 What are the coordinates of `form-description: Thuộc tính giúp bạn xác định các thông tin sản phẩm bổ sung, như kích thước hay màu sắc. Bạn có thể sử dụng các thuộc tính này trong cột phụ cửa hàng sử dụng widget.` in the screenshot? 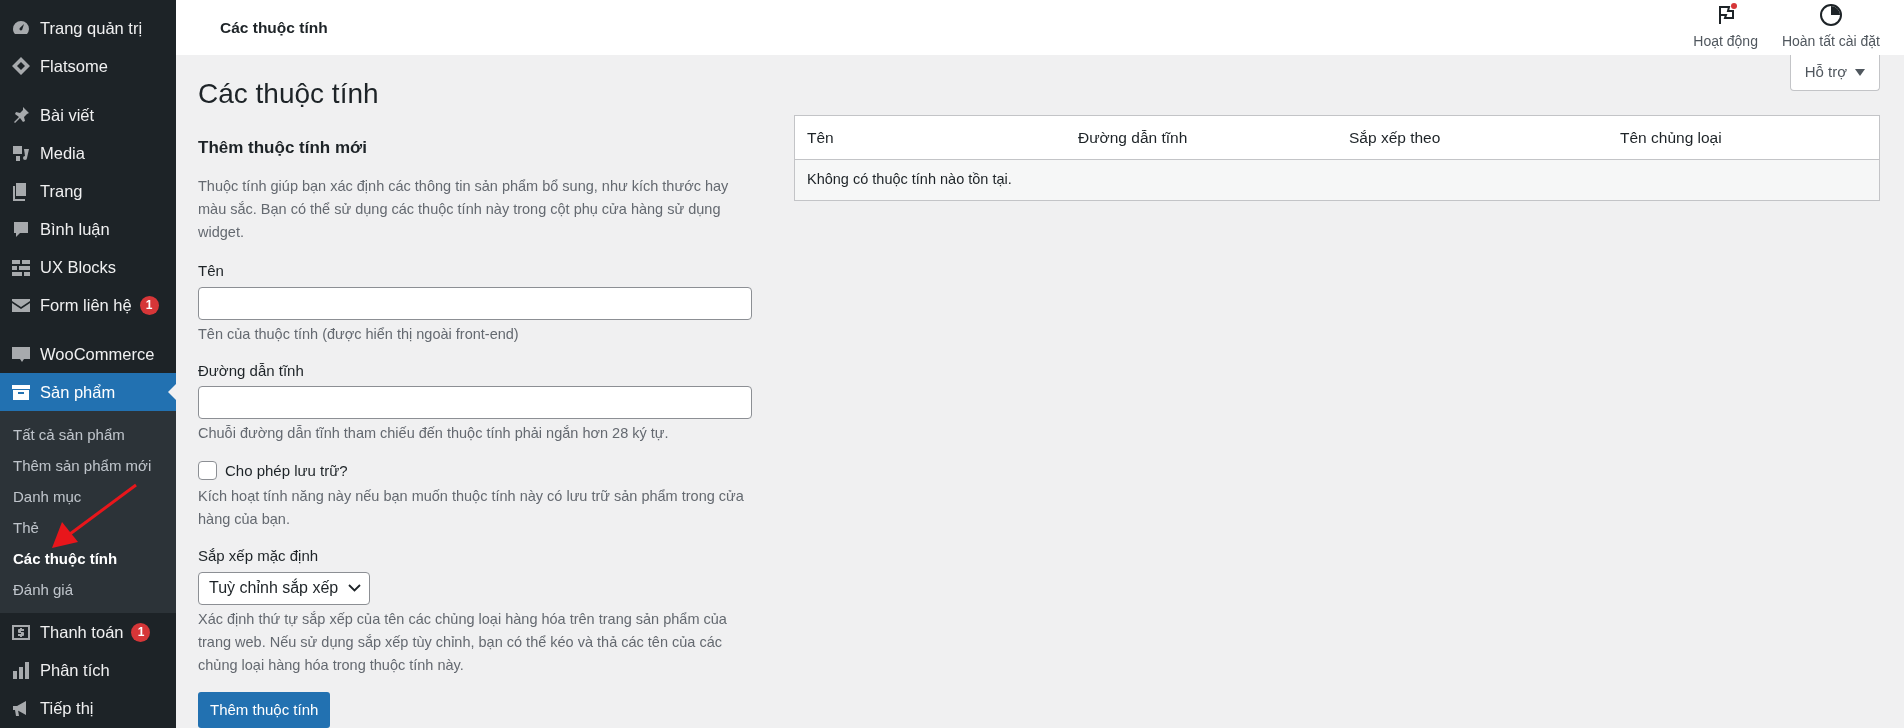 It's located at (464, 209).